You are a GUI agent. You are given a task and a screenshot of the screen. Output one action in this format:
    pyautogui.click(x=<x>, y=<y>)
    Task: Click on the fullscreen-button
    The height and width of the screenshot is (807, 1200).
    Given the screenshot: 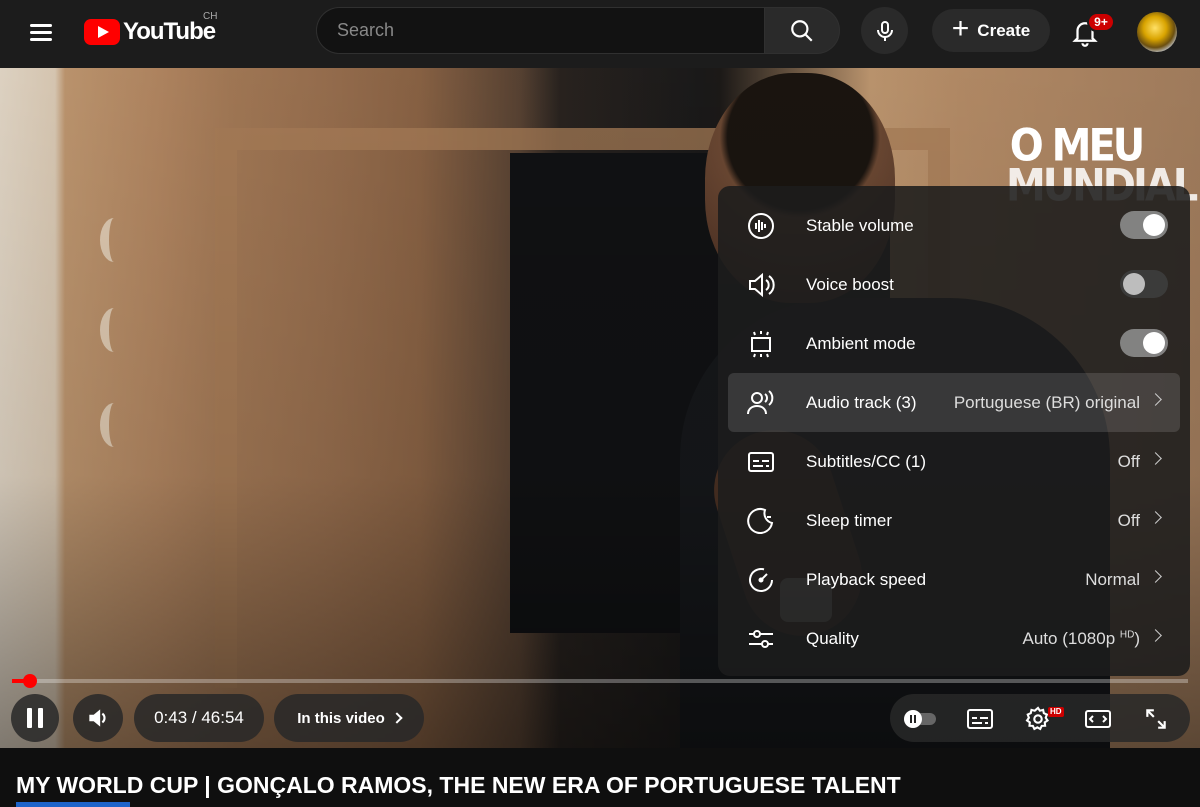 What is the action you would take?
    pyautogui.click(x=1156, y=719)
    